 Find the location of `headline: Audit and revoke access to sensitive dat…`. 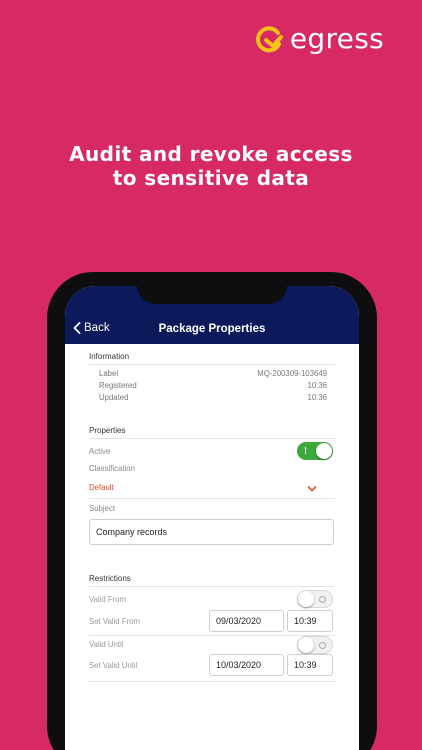

headline: Audit and revoke access to sensitive dat… is located at coordinates (211, 166).